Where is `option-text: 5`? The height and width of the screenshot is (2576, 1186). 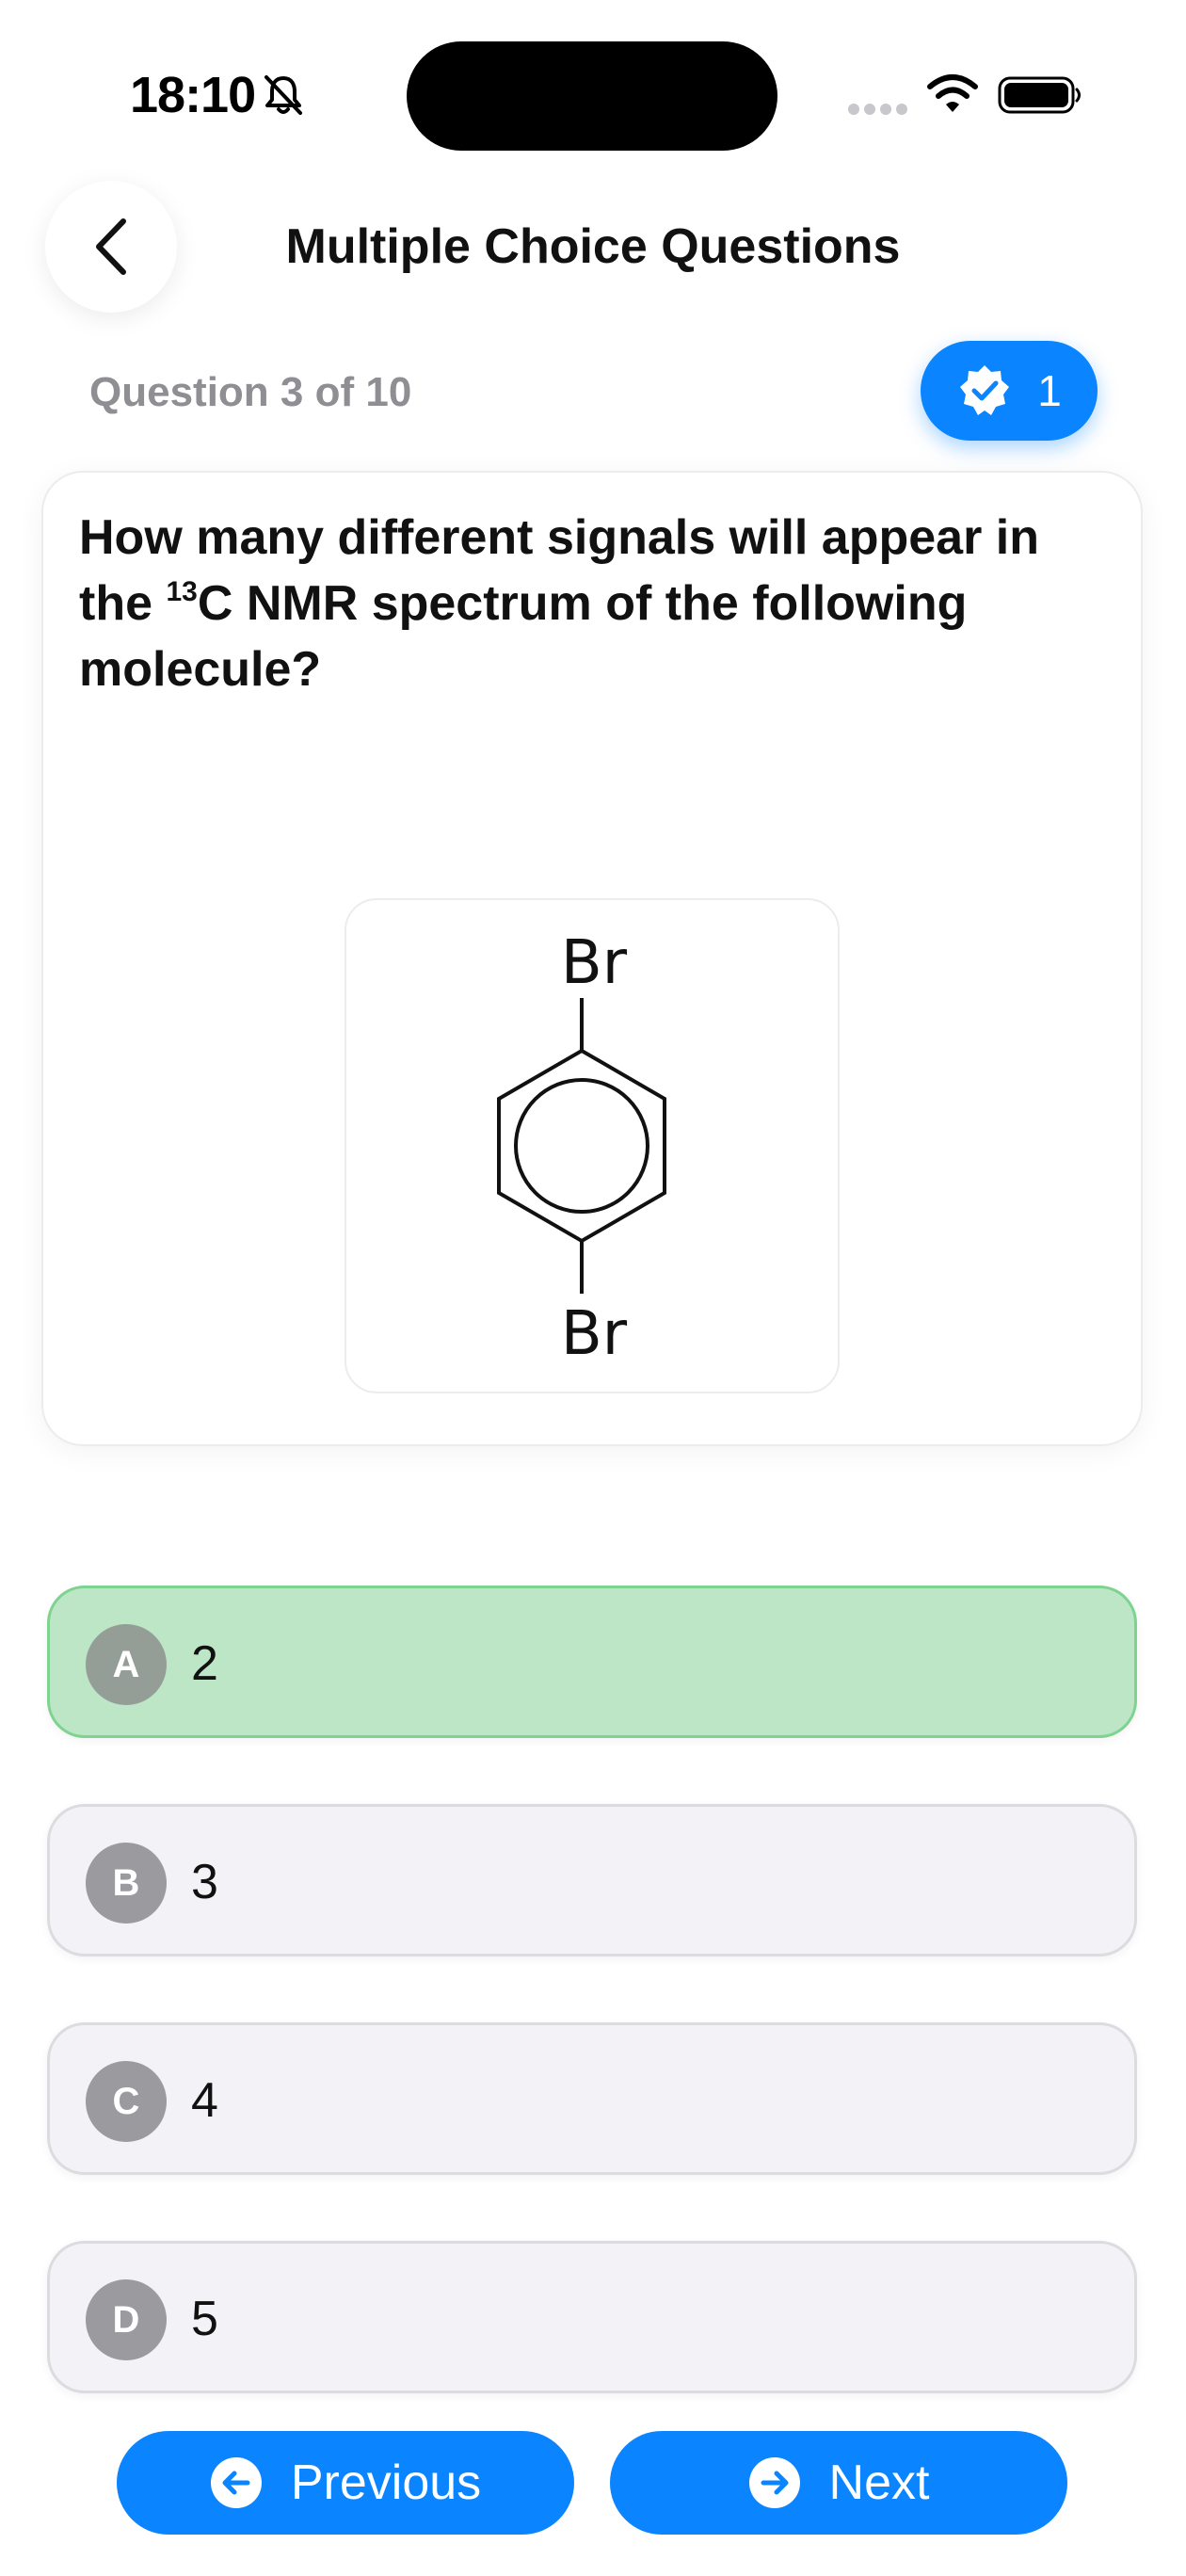
option-text: 5 is located at coordinates (204, 2319).